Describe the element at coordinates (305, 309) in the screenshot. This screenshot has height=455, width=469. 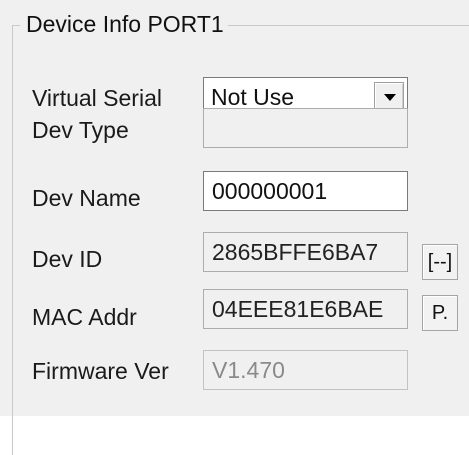
I see `mac-addr-field: 04EEE81E6BAE` at that location.